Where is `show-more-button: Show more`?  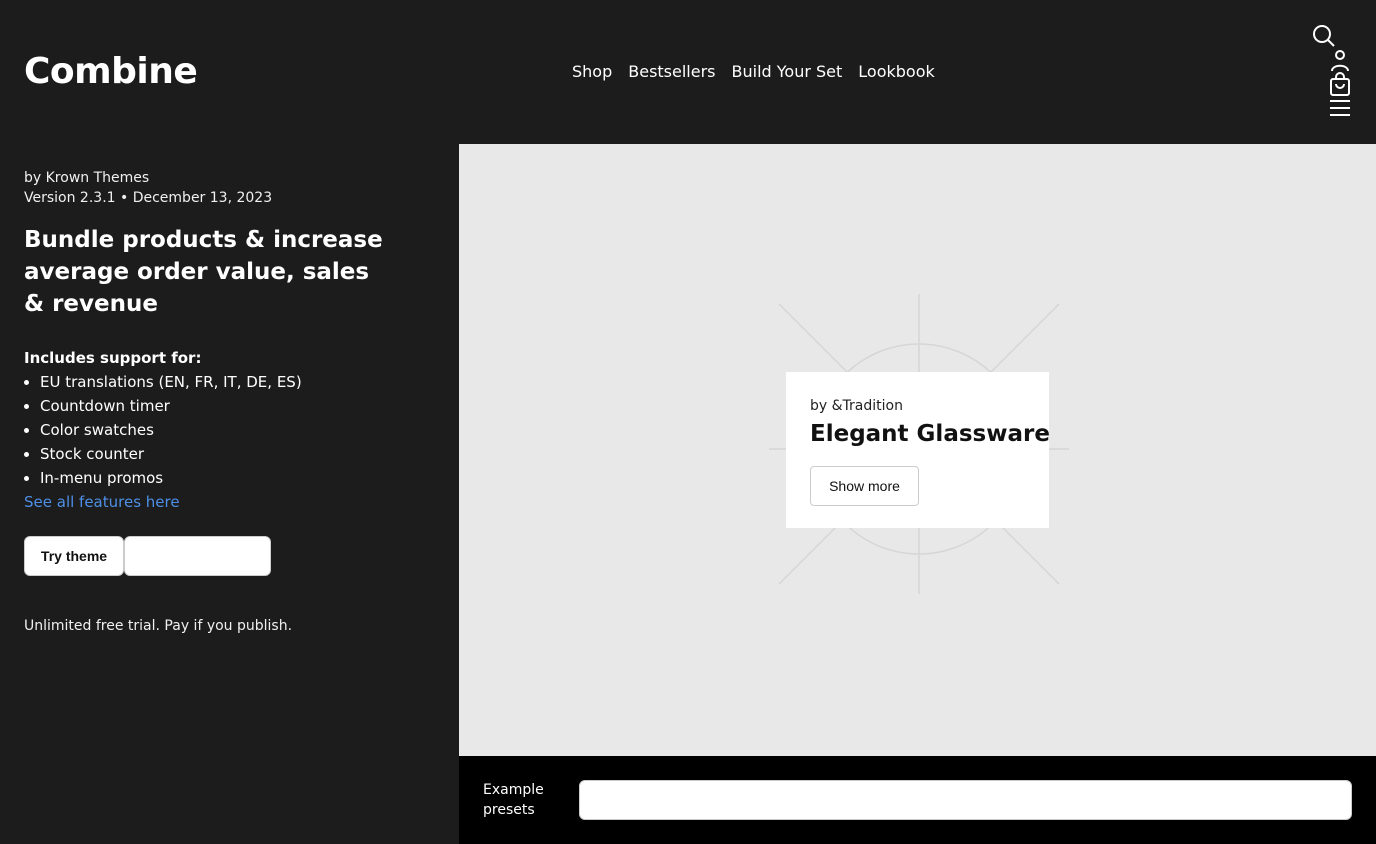
show-more-button: Show more is located at coordinates (864, 486).